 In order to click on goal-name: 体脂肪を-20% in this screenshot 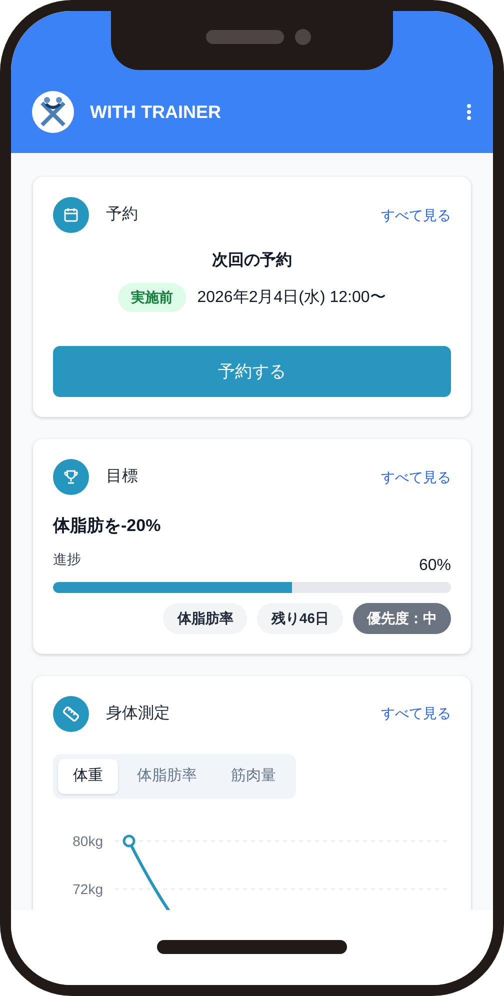, I will do `click(107, 526)`.